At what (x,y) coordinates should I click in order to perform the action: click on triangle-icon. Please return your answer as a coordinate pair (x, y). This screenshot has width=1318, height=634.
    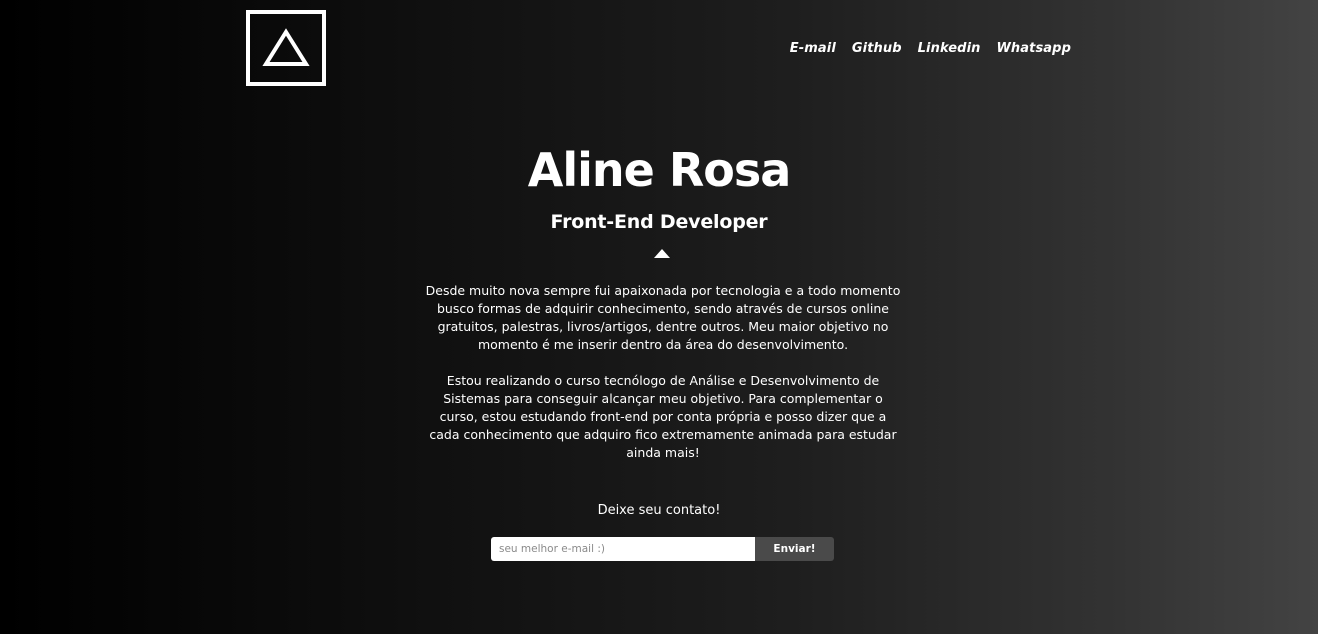
    Looking at the image, I should click on (286, 47).